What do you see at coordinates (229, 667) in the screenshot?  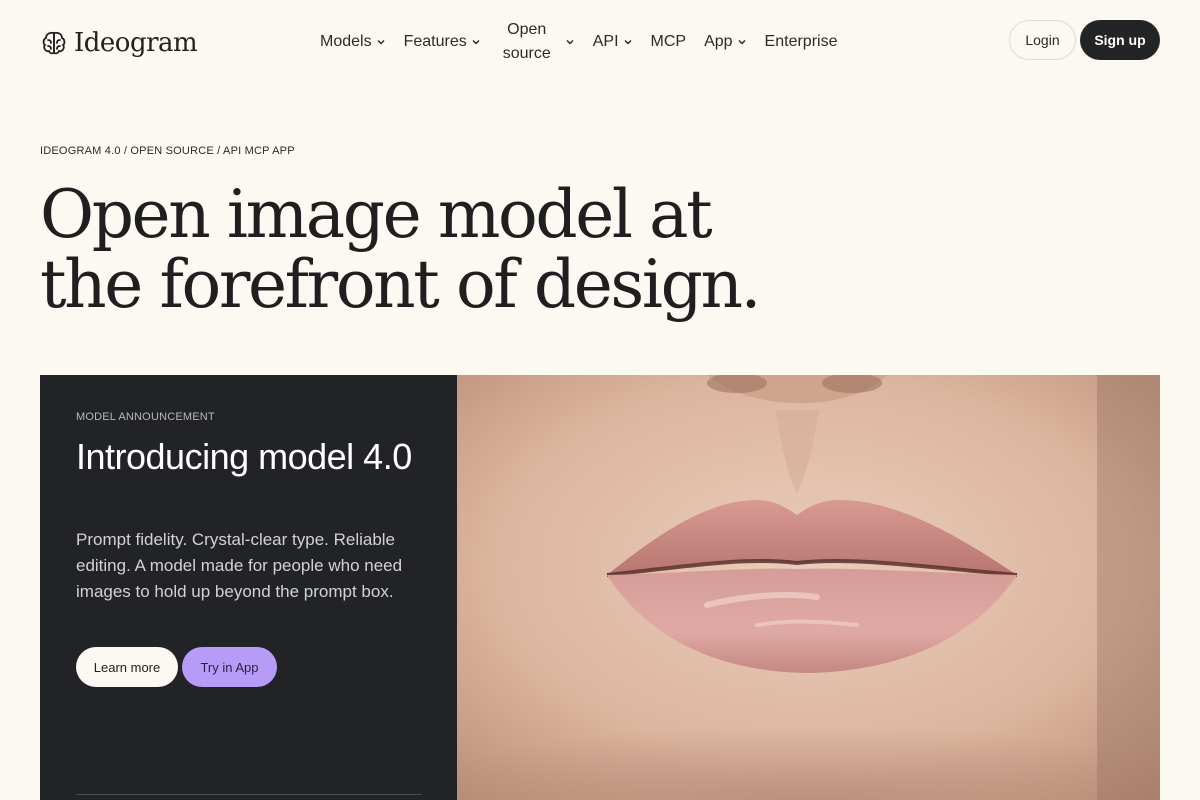 I see `try-in-app-button: Try in App` at bounding box center [229, 667].